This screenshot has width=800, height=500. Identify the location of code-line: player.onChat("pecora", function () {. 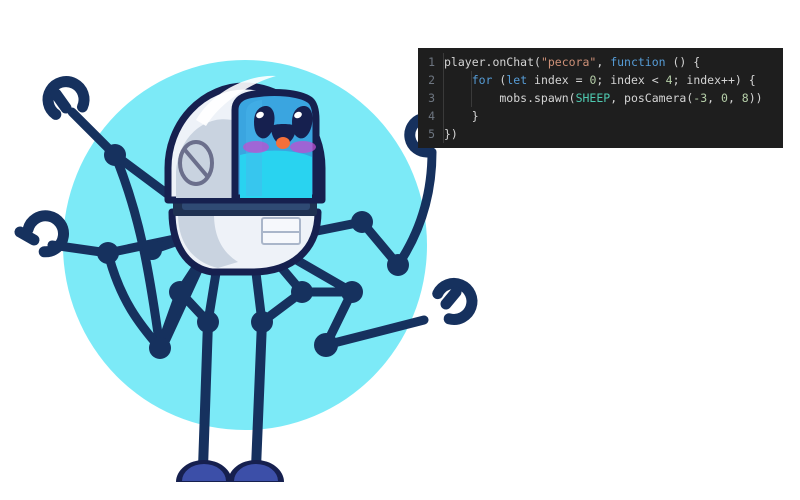
(613, 62).